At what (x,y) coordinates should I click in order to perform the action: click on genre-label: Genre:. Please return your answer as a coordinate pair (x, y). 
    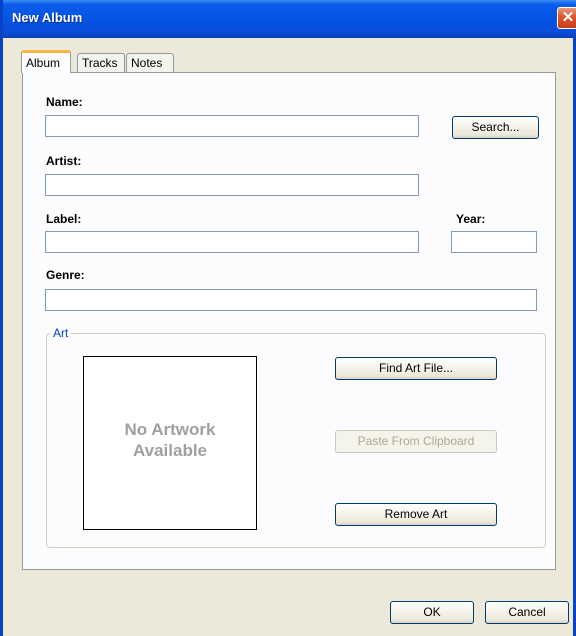
    Looking at the image, I should click on (65, 275).